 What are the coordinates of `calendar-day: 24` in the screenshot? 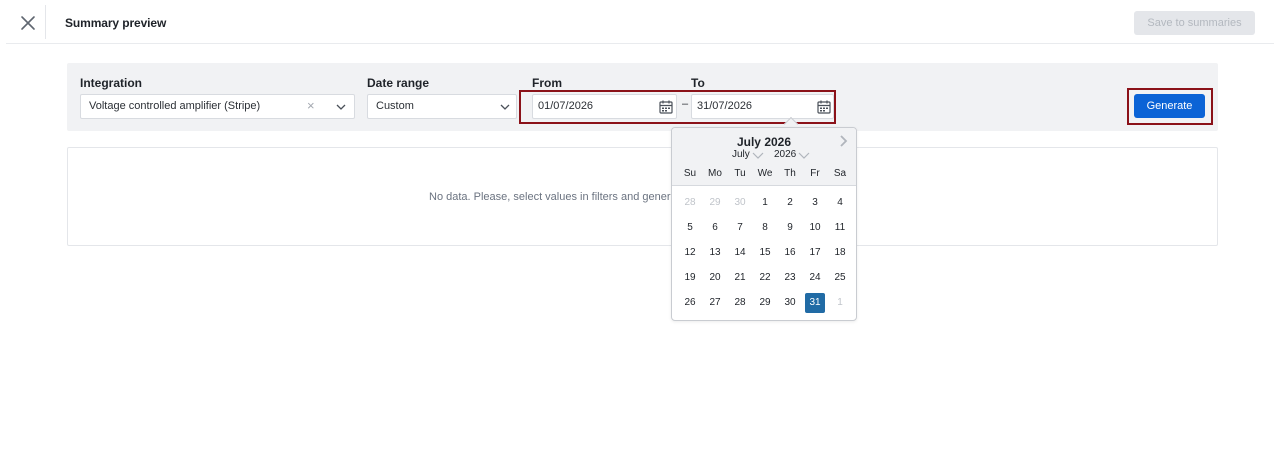 It's located at (815, 278).